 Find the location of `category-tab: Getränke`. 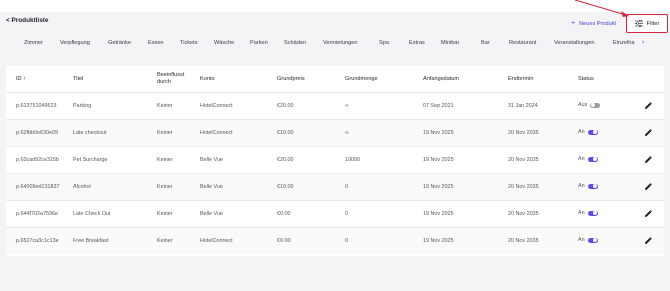

category-tab: Getränke is located at coordinates (119, 43).